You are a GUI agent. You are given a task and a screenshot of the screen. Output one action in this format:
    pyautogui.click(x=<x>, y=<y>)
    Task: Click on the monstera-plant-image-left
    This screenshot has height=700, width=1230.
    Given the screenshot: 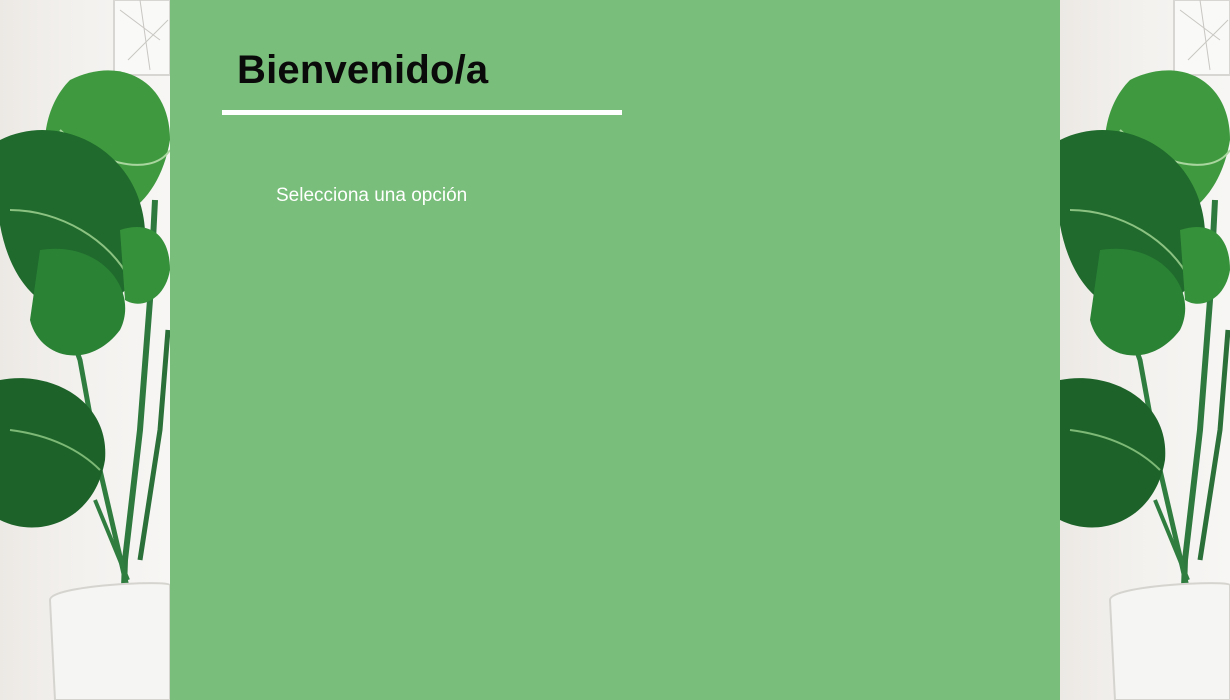 What is the action you would take?
    pyautogui.click(x=85, y=350)
    